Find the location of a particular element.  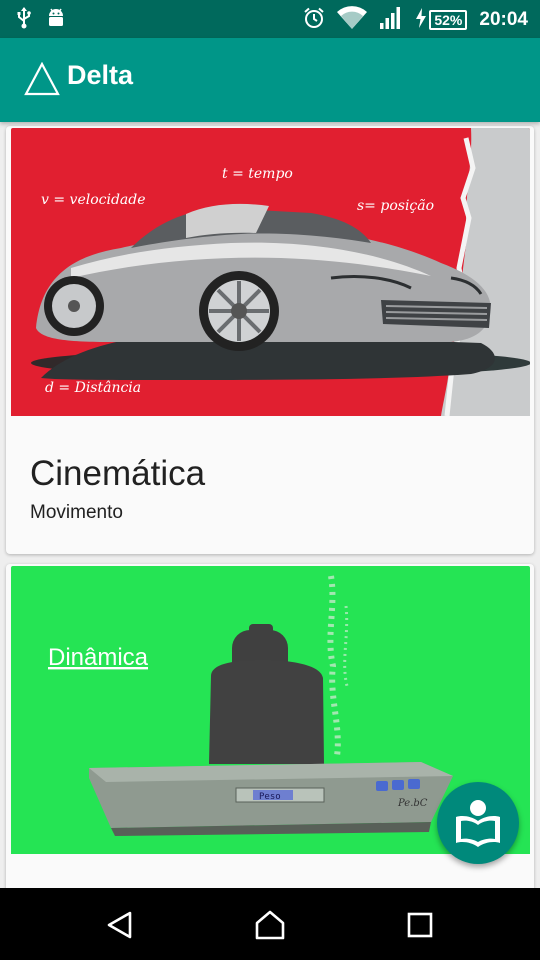

time-label: t = tempo is located at coordinates (257, 174).